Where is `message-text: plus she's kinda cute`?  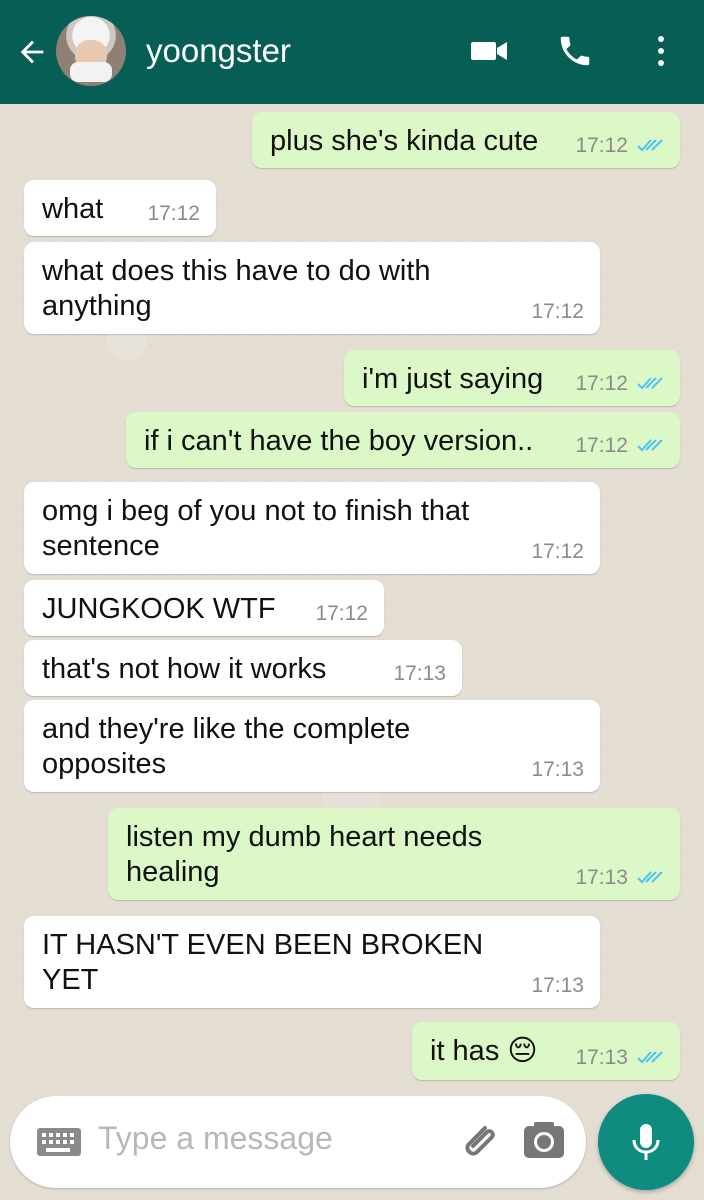 message-text: plus she's kinda cute is located at coordinates (404, 141).